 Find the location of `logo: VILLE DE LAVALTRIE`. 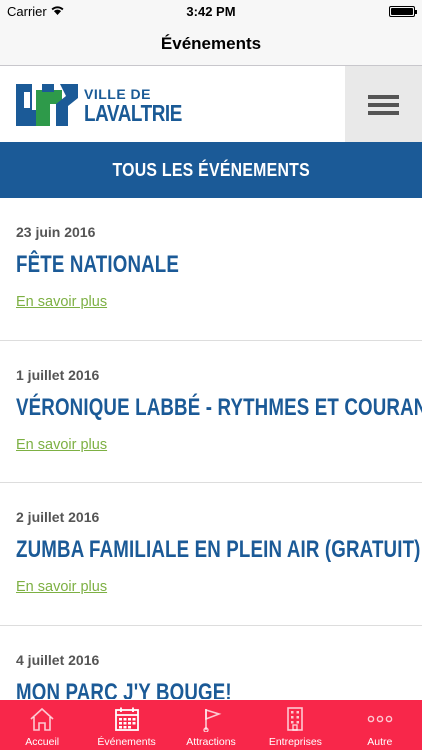

logo: VILLE DE LAVALTRIE is located at coordinates (116, 105).